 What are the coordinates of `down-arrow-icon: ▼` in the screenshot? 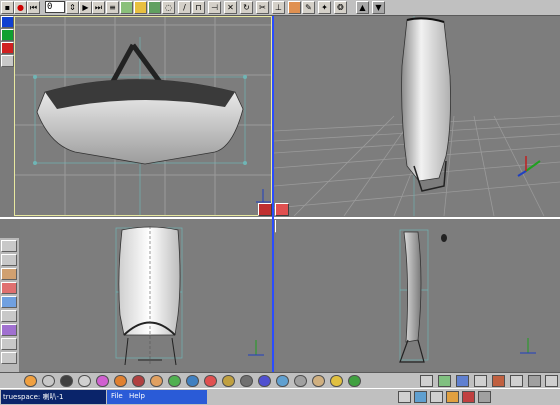 It's located at (378, 7).